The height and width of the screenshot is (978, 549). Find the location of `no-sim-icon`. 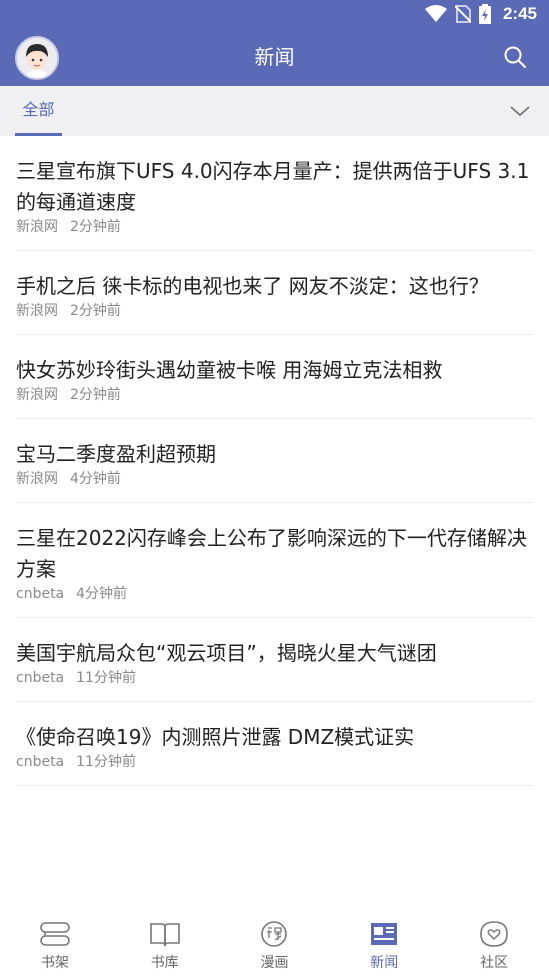

no-sim-icon is located at coordinates (462, 14).